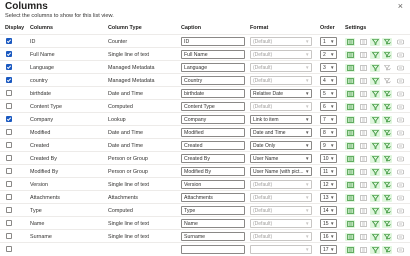 The width and height of the screenshot is (410, 256). Describe the element at coordinates (328, 210) in the screenshot. I see `order-dropdown: 14 ▼` at that location.